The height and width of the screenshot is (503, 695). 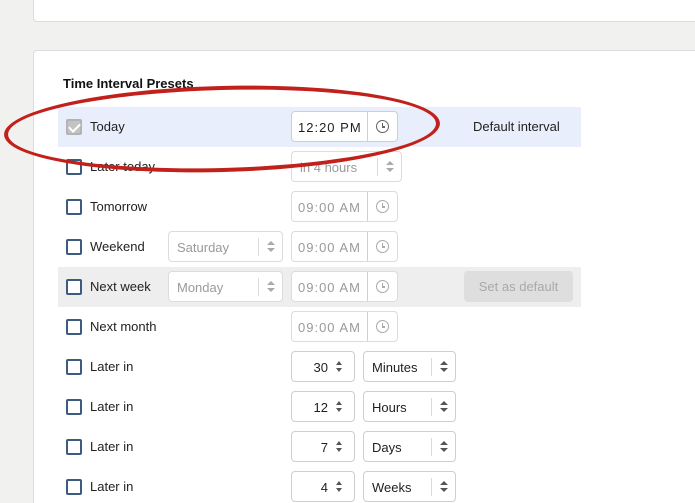 What do you see at coordinates (203, 247) in the screenshot?
I see `select-value: Saturday` at bounding box center [203, 247].